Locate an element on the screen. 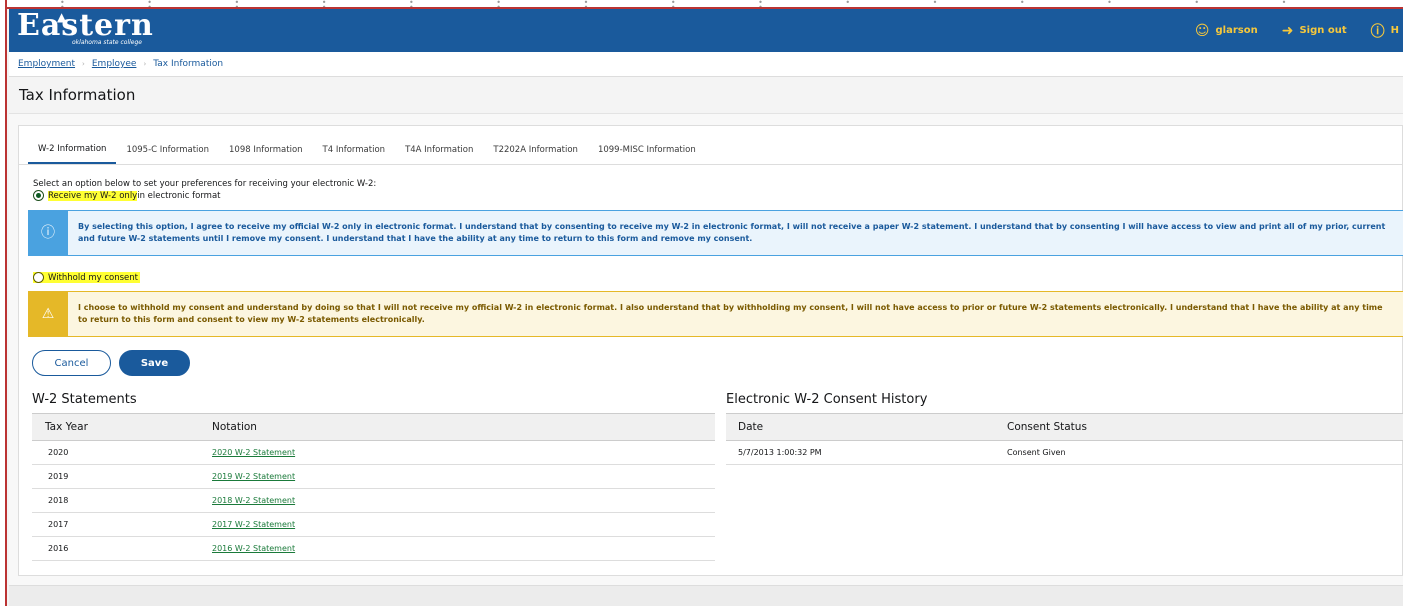  info-icon-box: ⓘ is located at coordinates (48, 233).